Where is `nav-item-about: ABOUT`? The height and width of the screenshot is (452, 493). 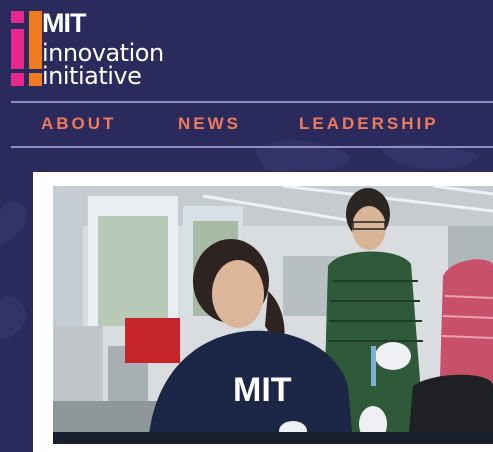 nav-item-about: ABOUT is located at coordinates (78, 124).